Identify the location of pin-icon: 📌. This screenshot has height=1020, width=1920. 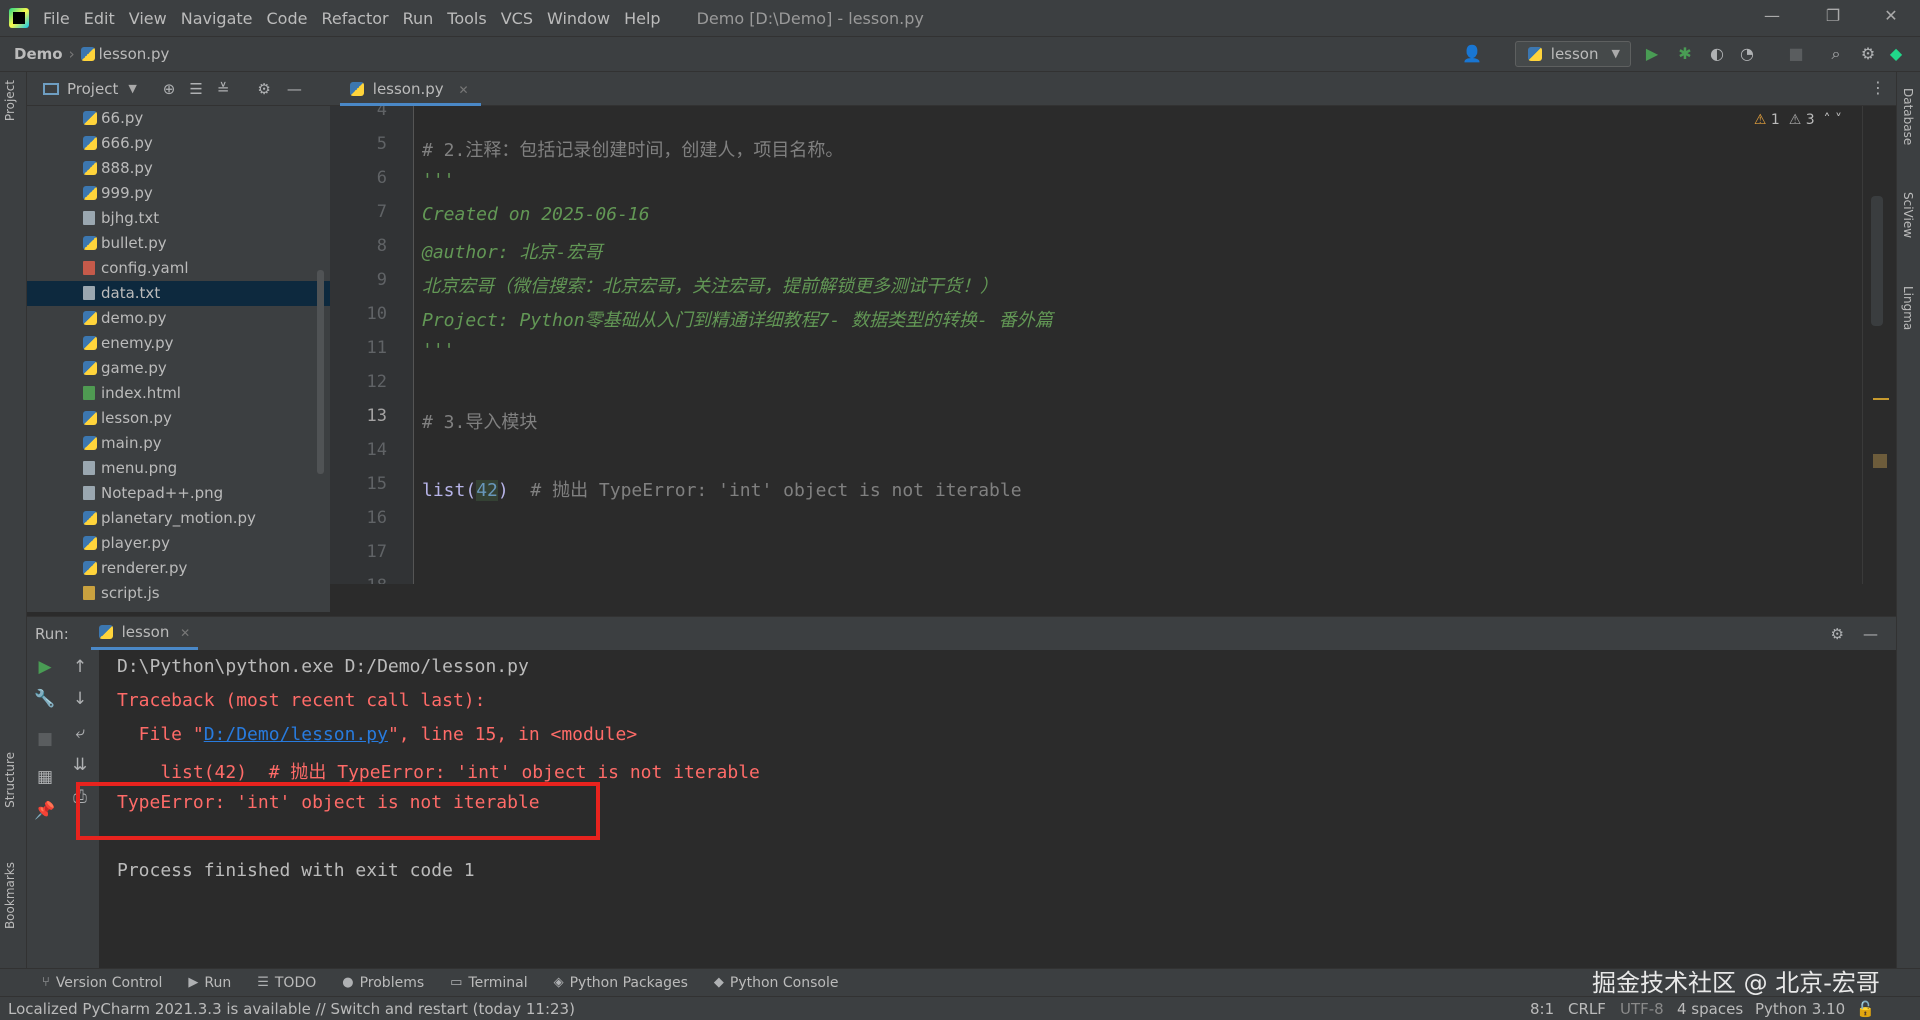
(45, 811).